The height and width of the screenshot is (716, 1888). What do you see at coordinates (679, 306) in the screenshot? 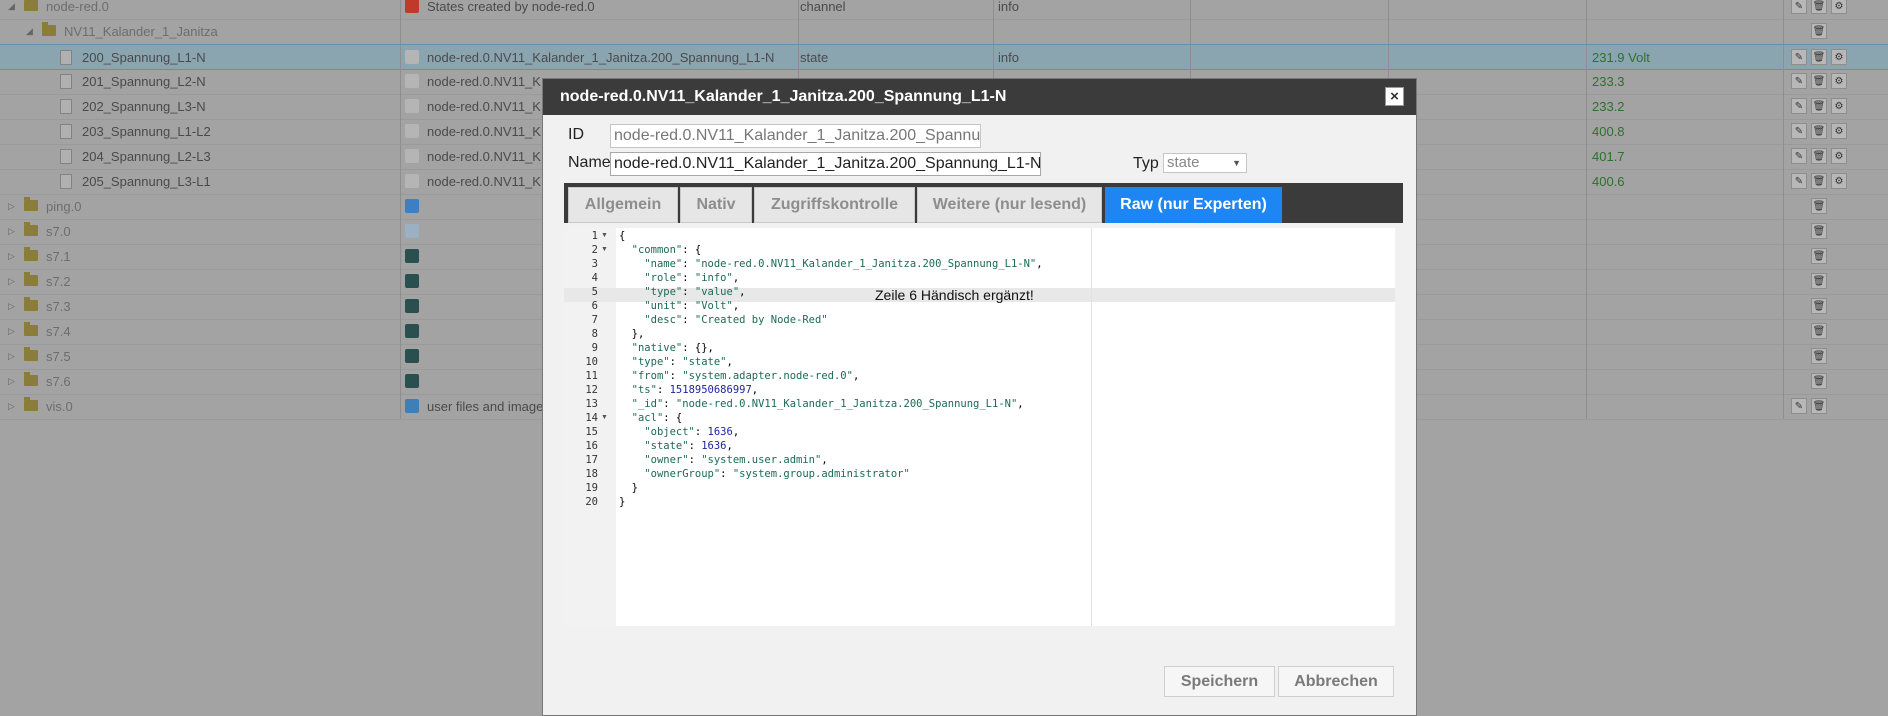
I see `code-line: "unit": "Volt",` at bounding box center [679, 306].